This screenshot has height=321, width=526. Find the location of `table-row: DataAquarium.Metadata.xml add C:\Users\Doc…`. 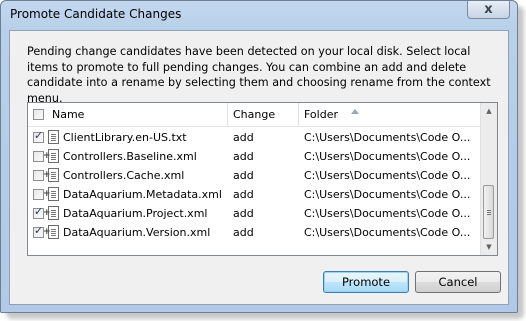

table-row: DataAquarium.Metadata.xml add C:\Users\Doc… is located at coordinates (255, 194).